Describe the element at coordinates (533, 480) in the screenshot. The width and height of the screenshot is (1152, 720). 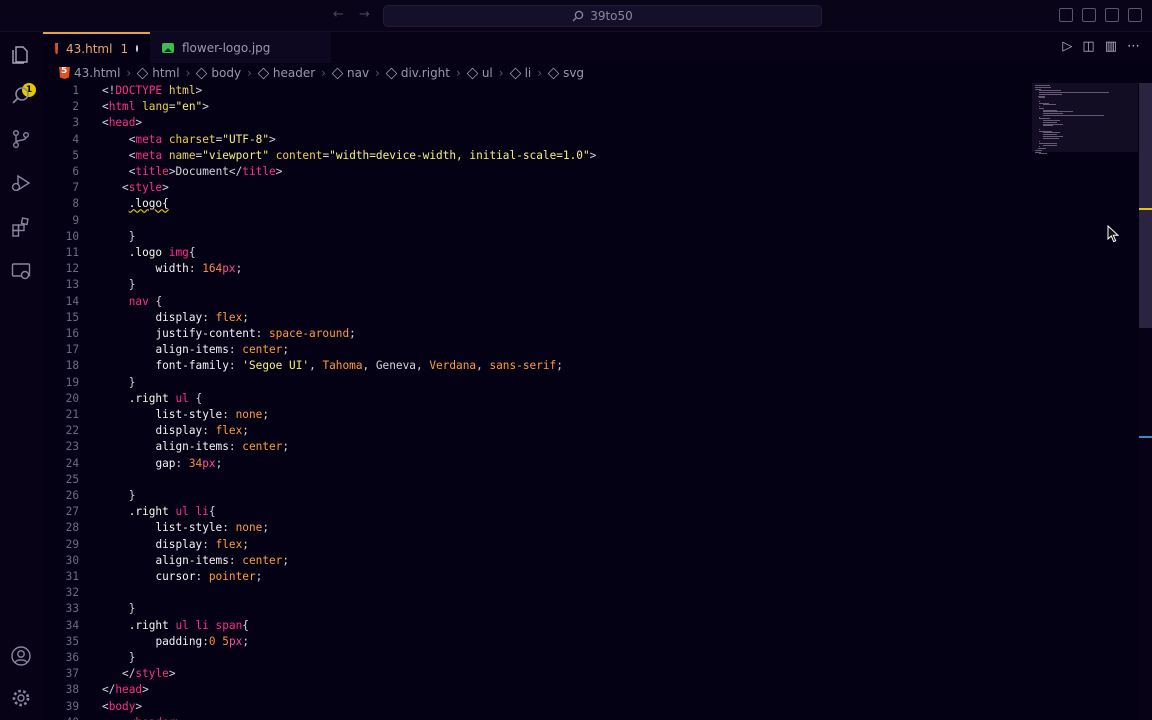
I see `code-line: 25` at that location.